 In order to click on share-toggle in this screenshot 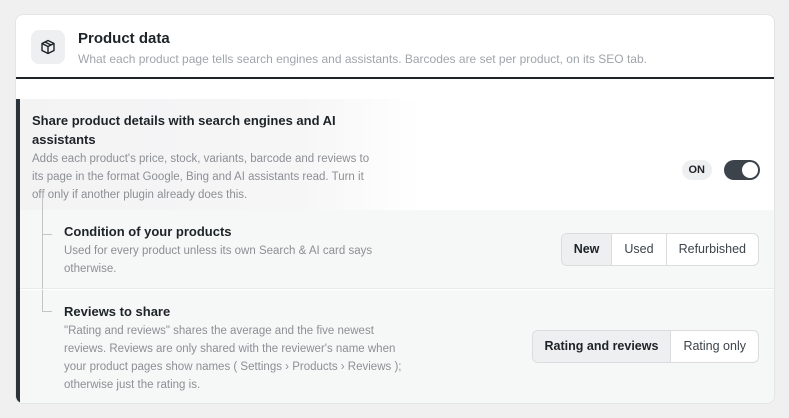, I will do `click(742, 170)`.